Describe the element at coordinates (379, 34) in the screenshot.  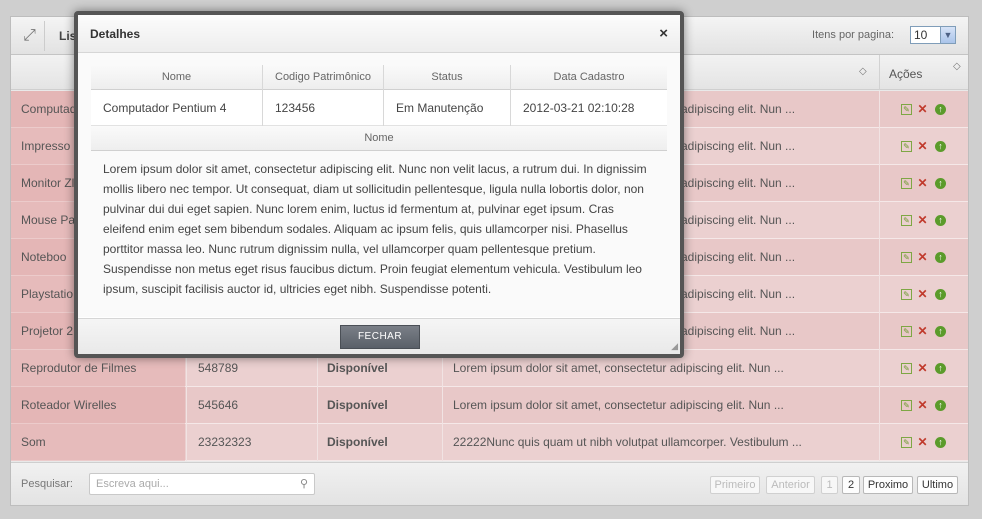
I see `modal-header: Detalhes ×` at that location.